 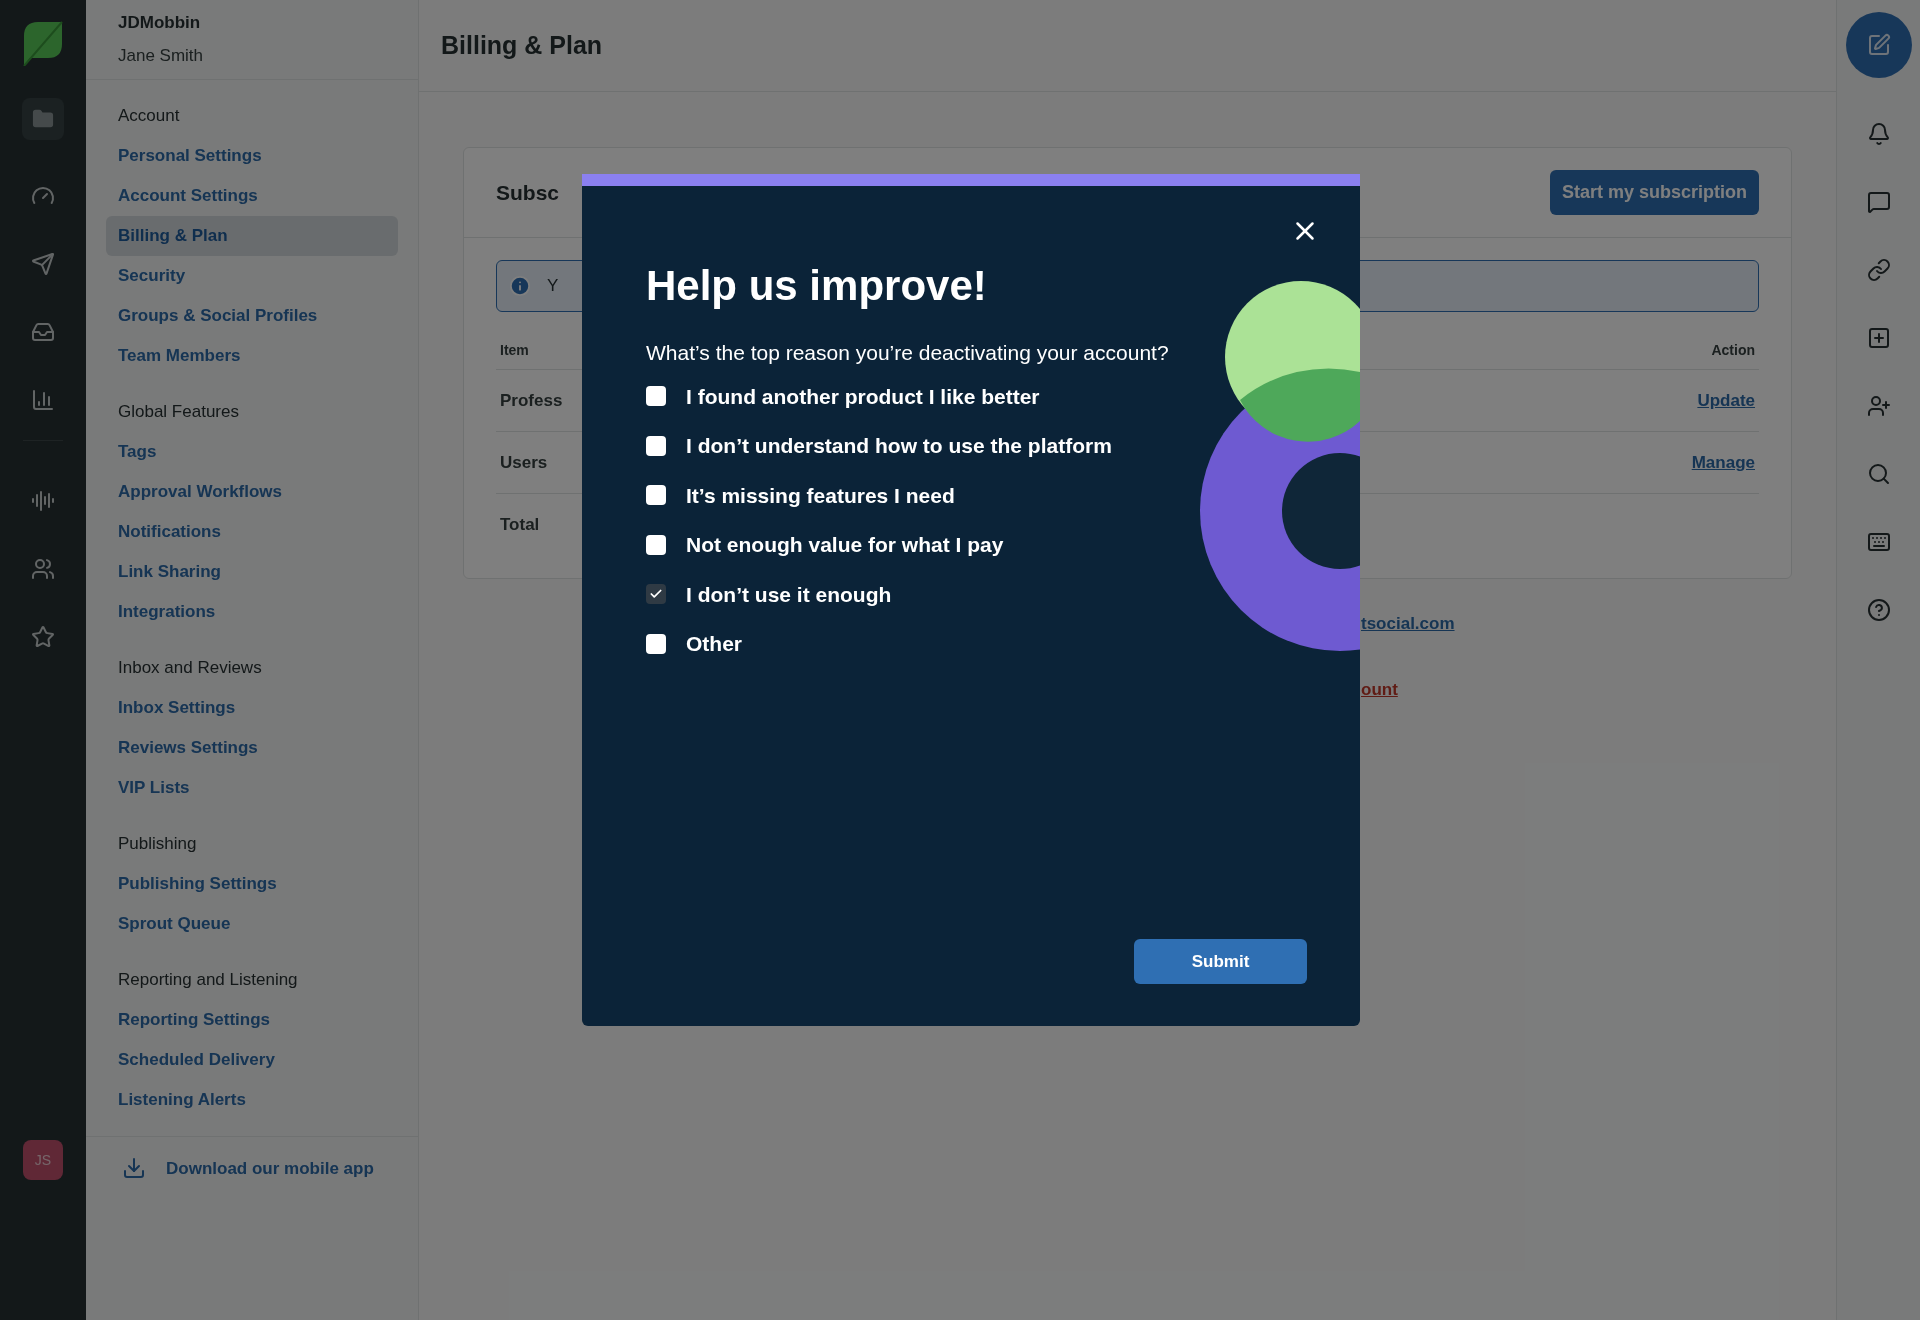 I want to click on page-title: Billing & Plan, so click(x=522, y=45).